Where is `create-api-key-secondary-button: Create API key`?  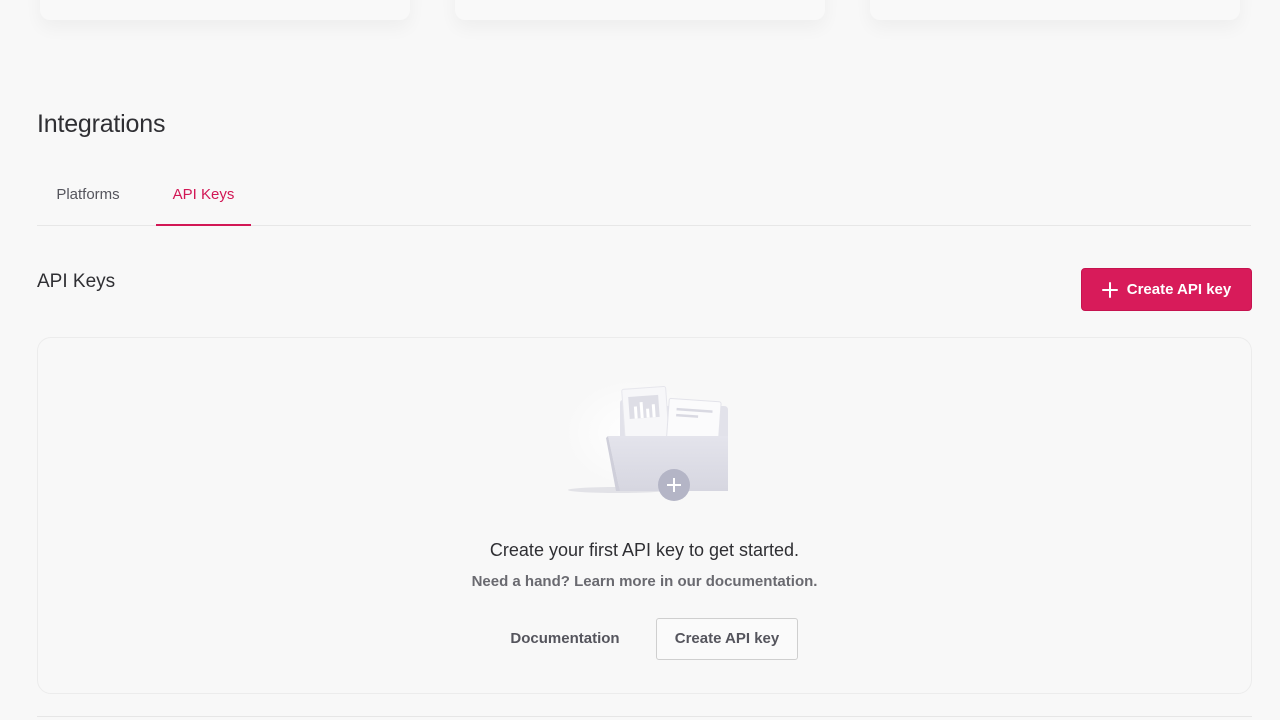 create-api-key-secondary-button: Create API key is located at coordinates (727, 639).